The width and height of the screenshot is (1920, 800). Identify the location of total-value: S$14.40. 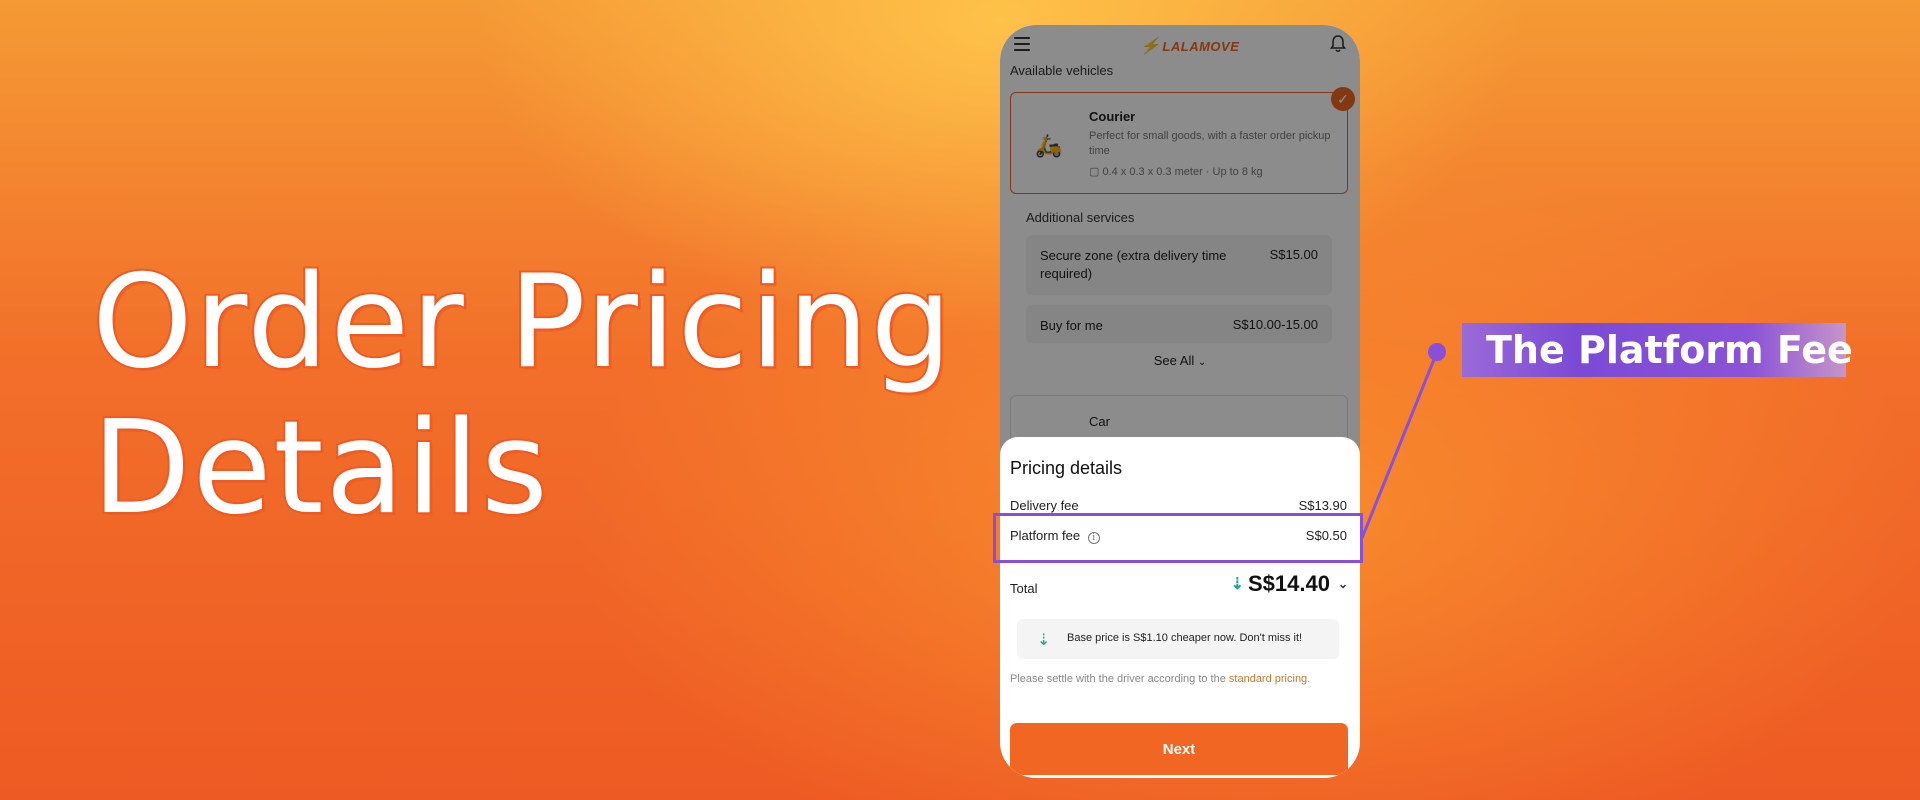
(1288, 583).